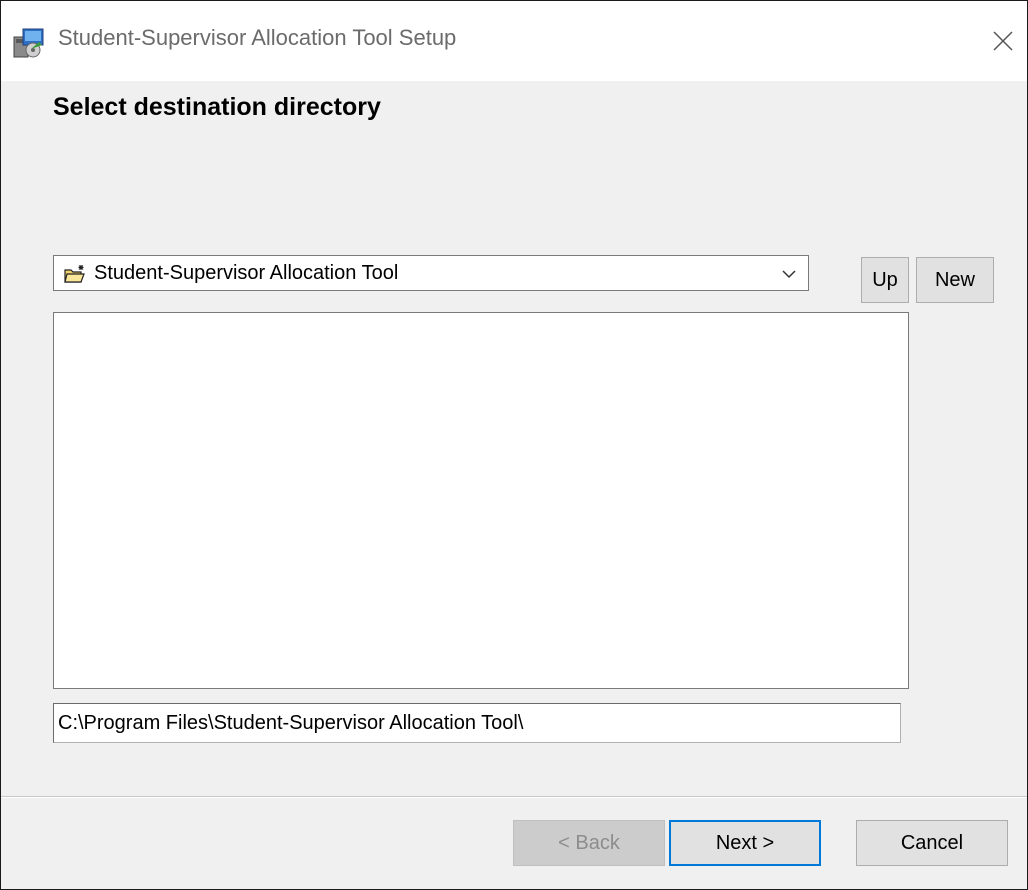 The image size is (1028, 890). Describe the element at coordinates (932, 843) in the screenshot. I see `cancel-button: Cancel` at that location.